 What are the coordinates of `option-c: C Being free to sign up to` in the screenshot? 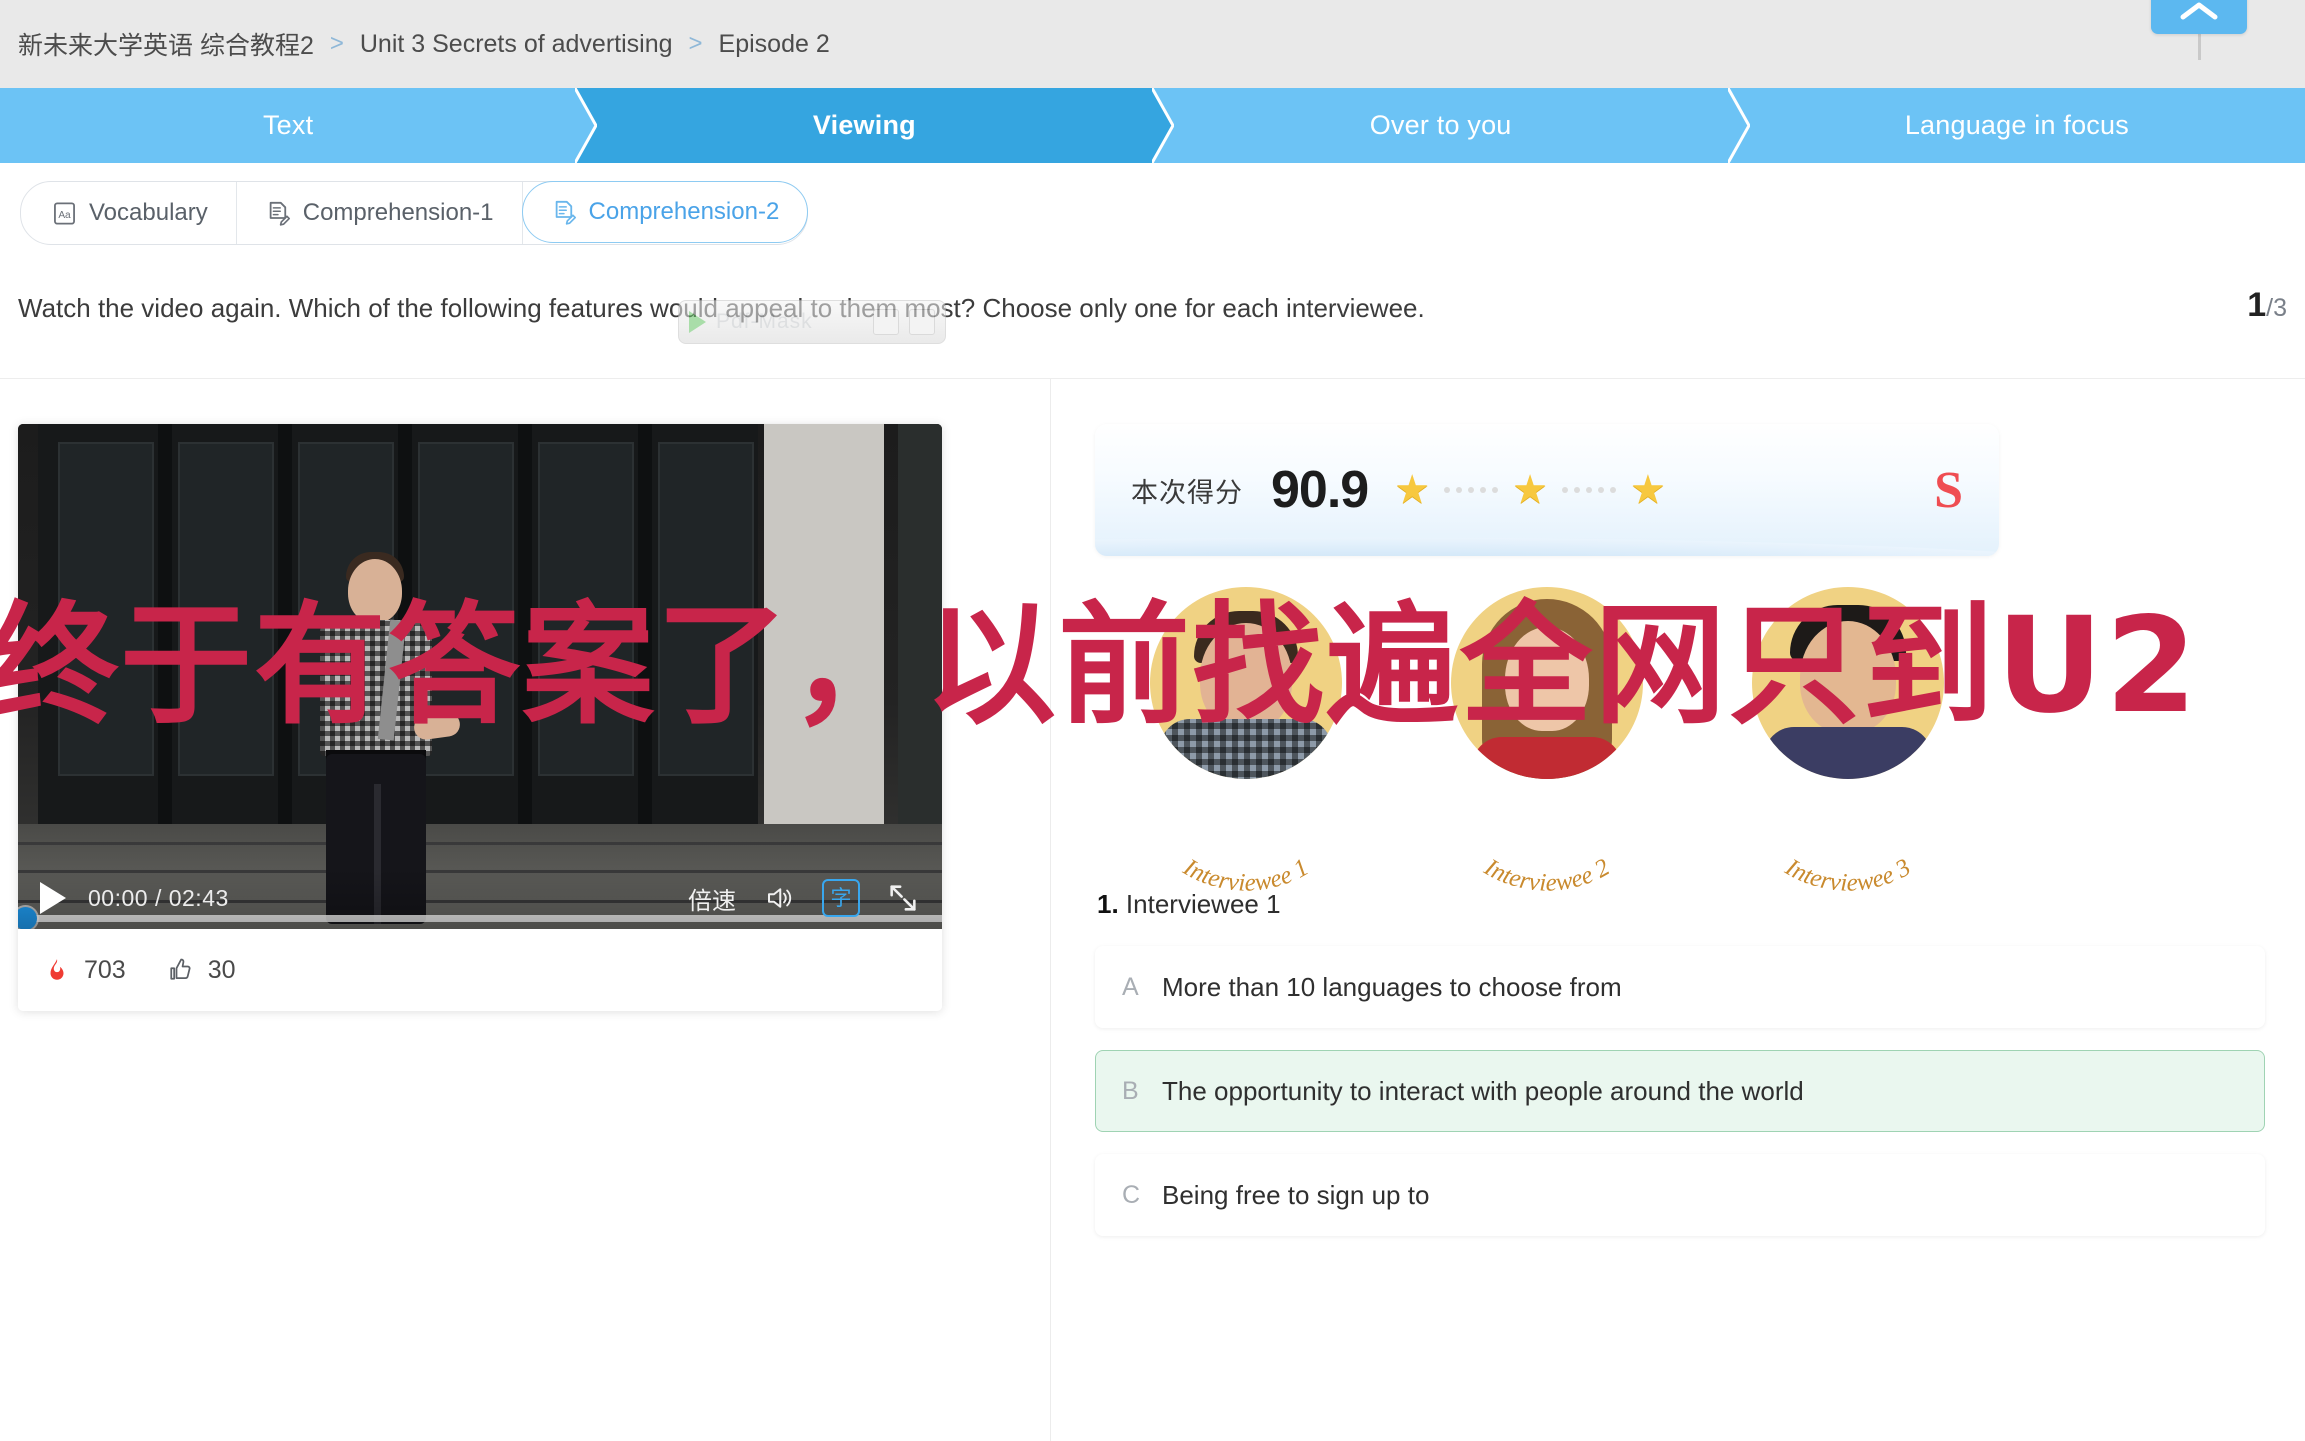 It's located at (1680, 1195).